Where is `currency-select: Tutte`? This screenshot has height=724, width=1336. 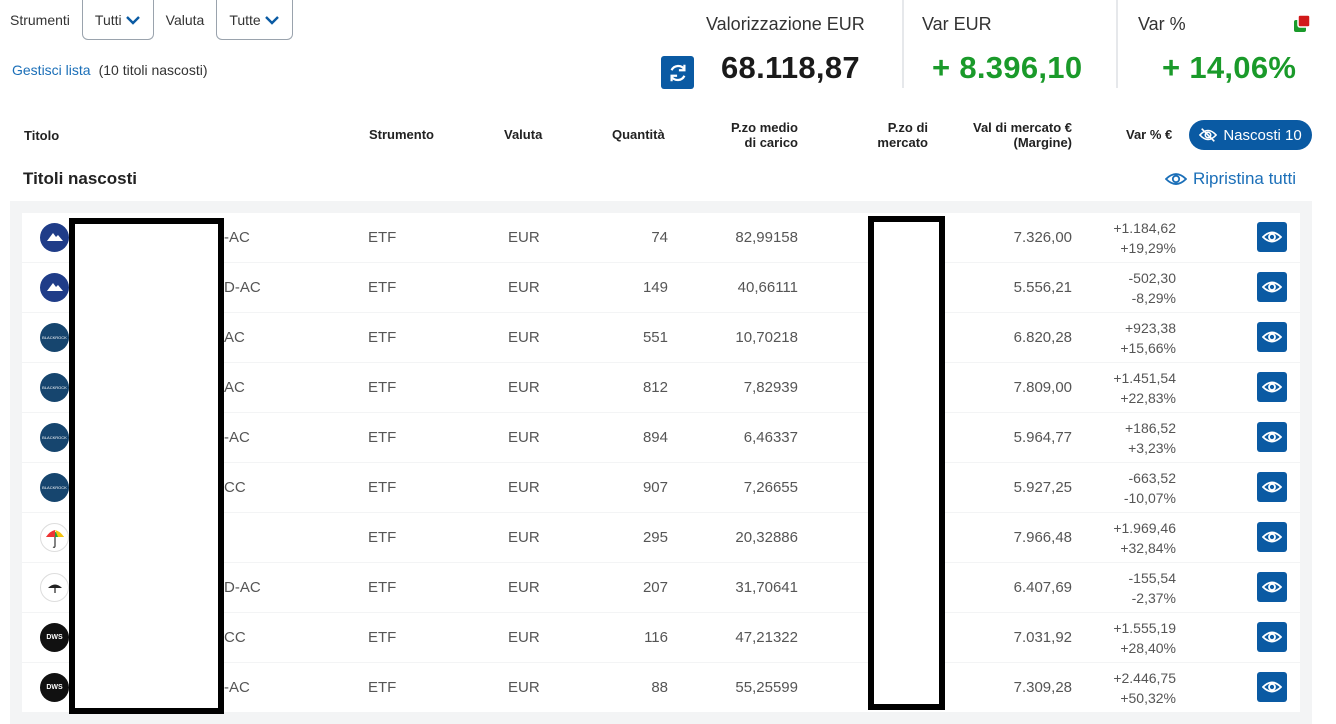 currency-select: Tutte is located at coordinates (254, 20).